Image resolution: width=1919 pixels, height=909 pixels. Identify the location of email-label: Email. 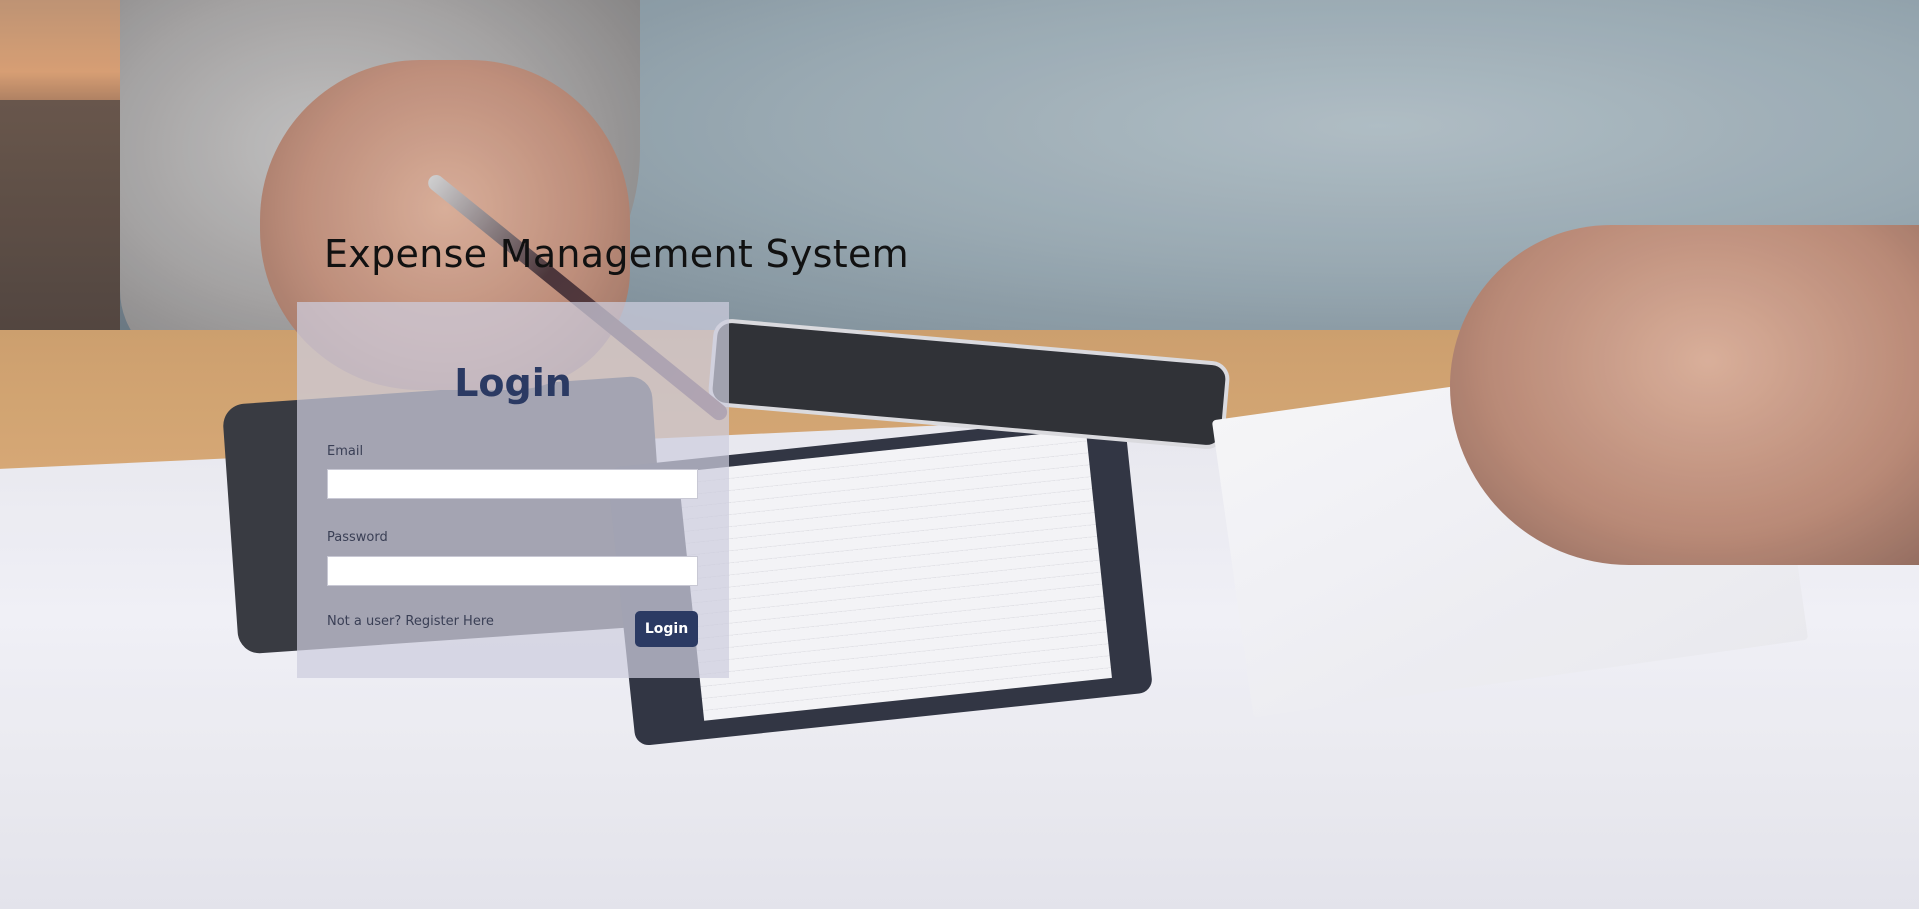
(345, 451).